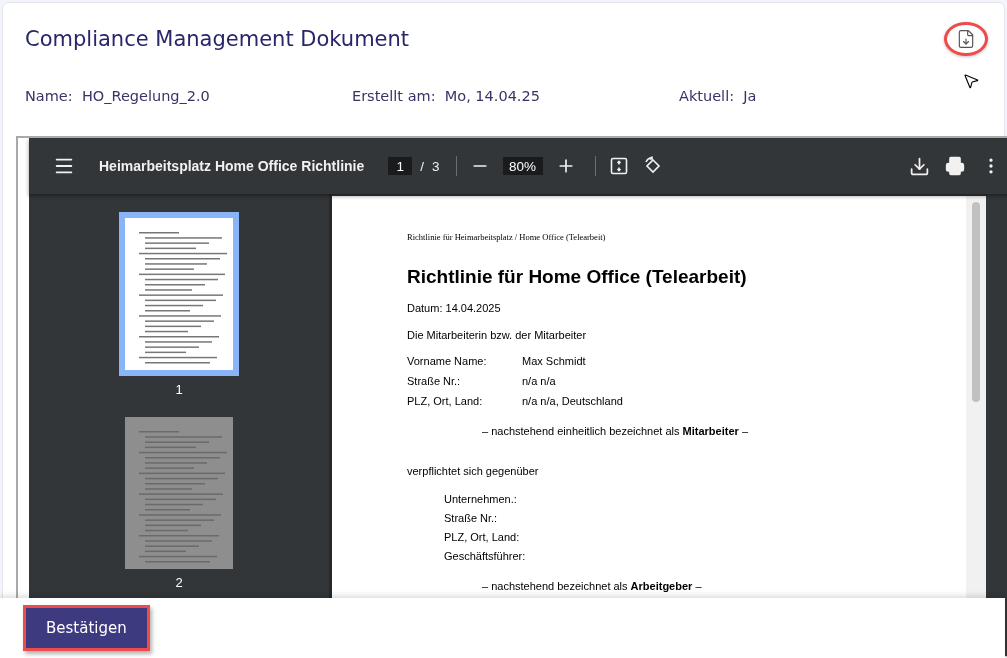 This screenshot has height=658, width=1007. Describe the element at coordinates (217, 39) in the screenshot. I see `page-title: Compliance Management Dokument` at that location.